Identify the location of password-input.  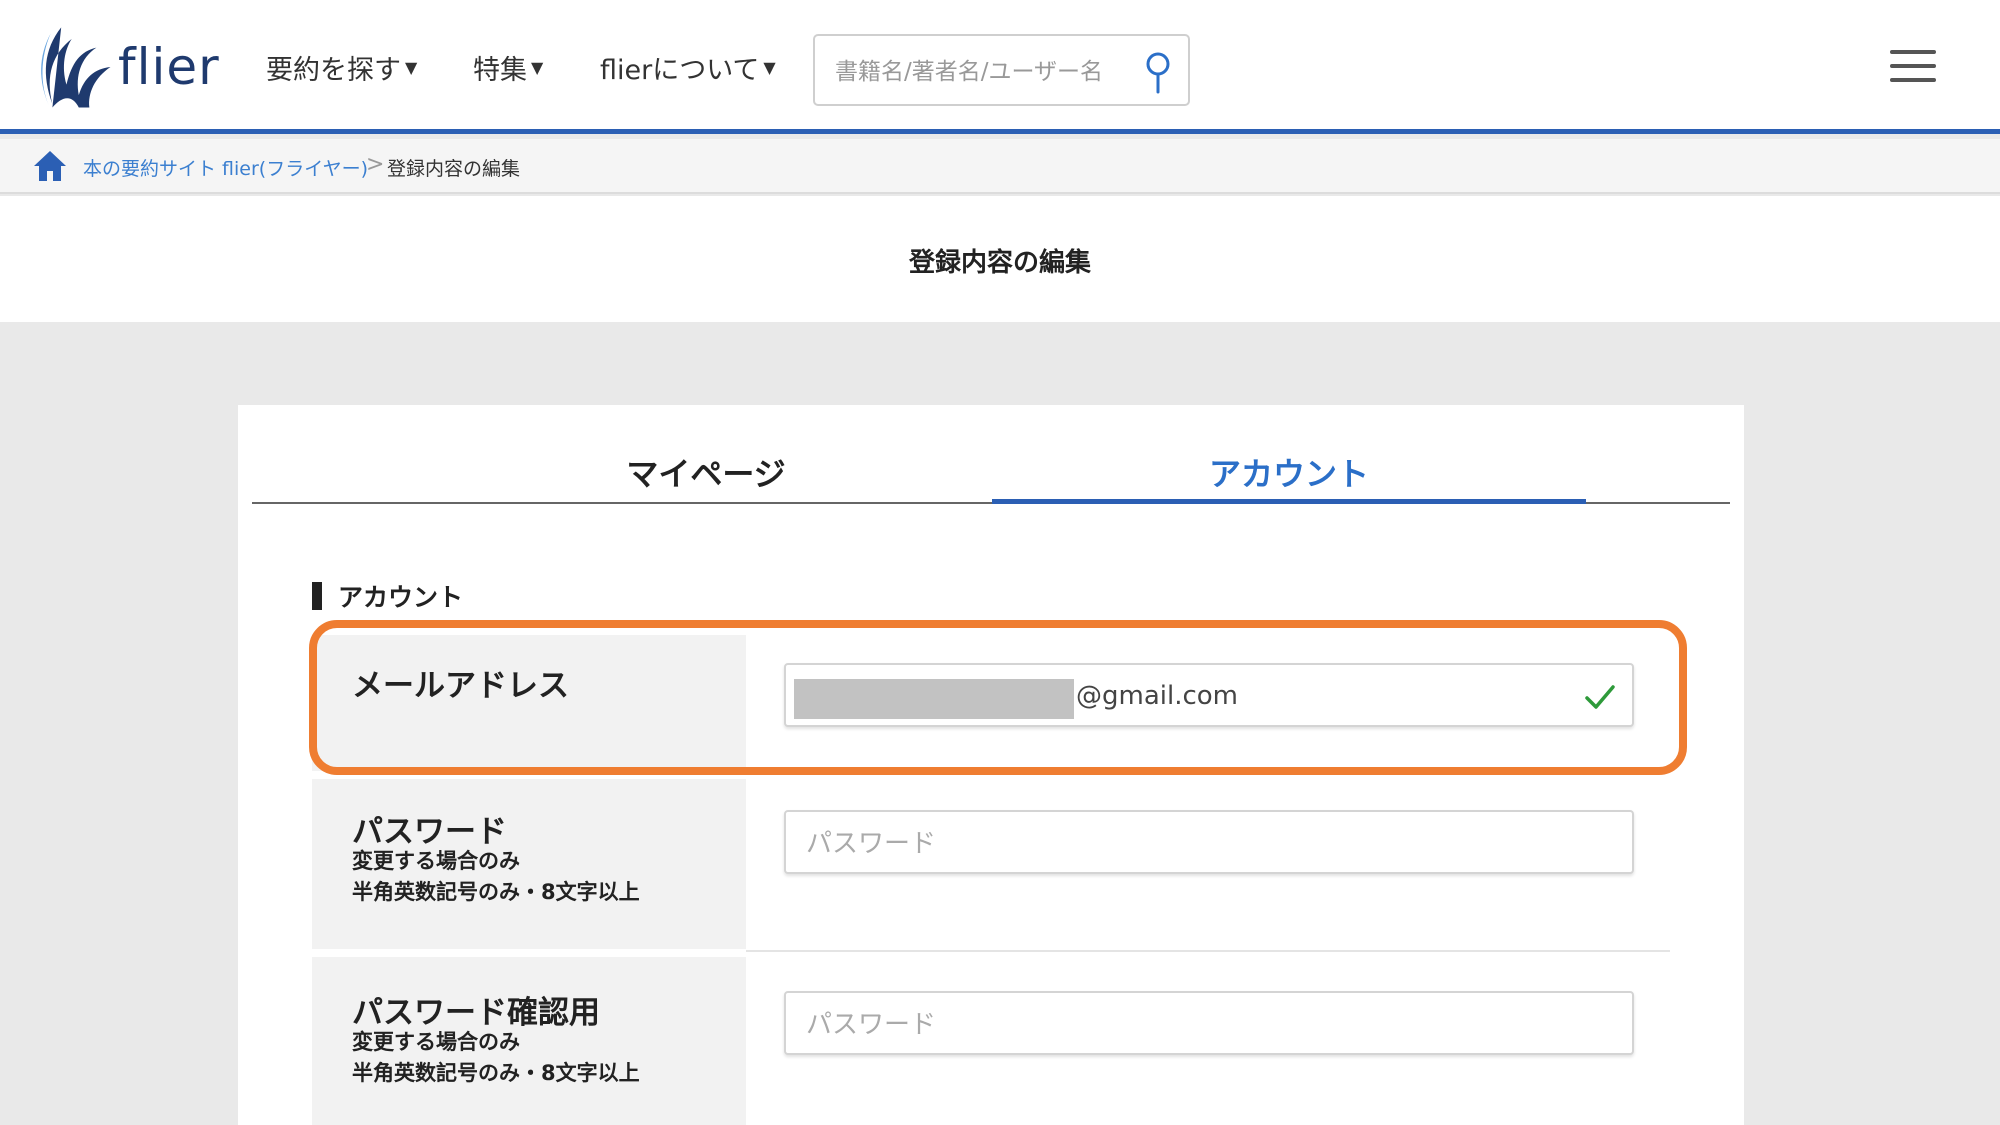
(1186, 844).